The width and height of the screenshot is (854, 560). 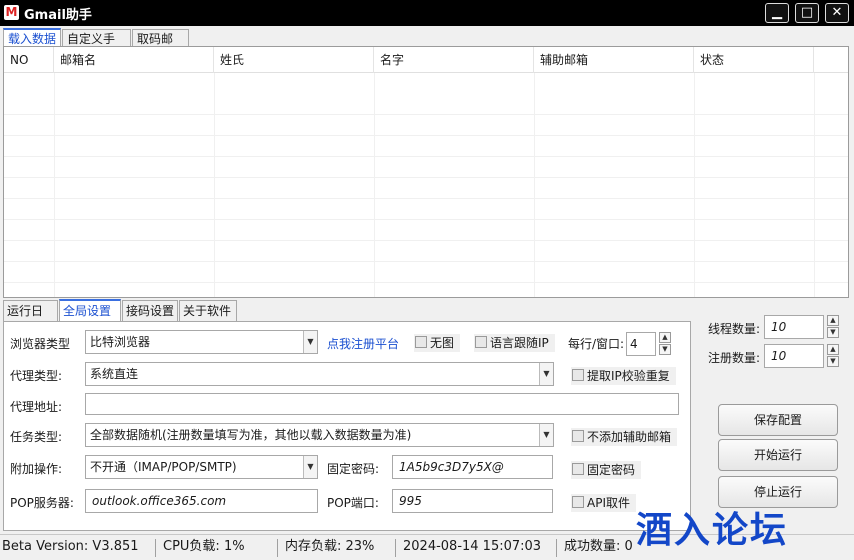 What do you see at coordinates (472, 467) in the screenshot?
I see `fixed-password-input: 1A5b9c3D7y5X@` at bounding box center [472, 467].